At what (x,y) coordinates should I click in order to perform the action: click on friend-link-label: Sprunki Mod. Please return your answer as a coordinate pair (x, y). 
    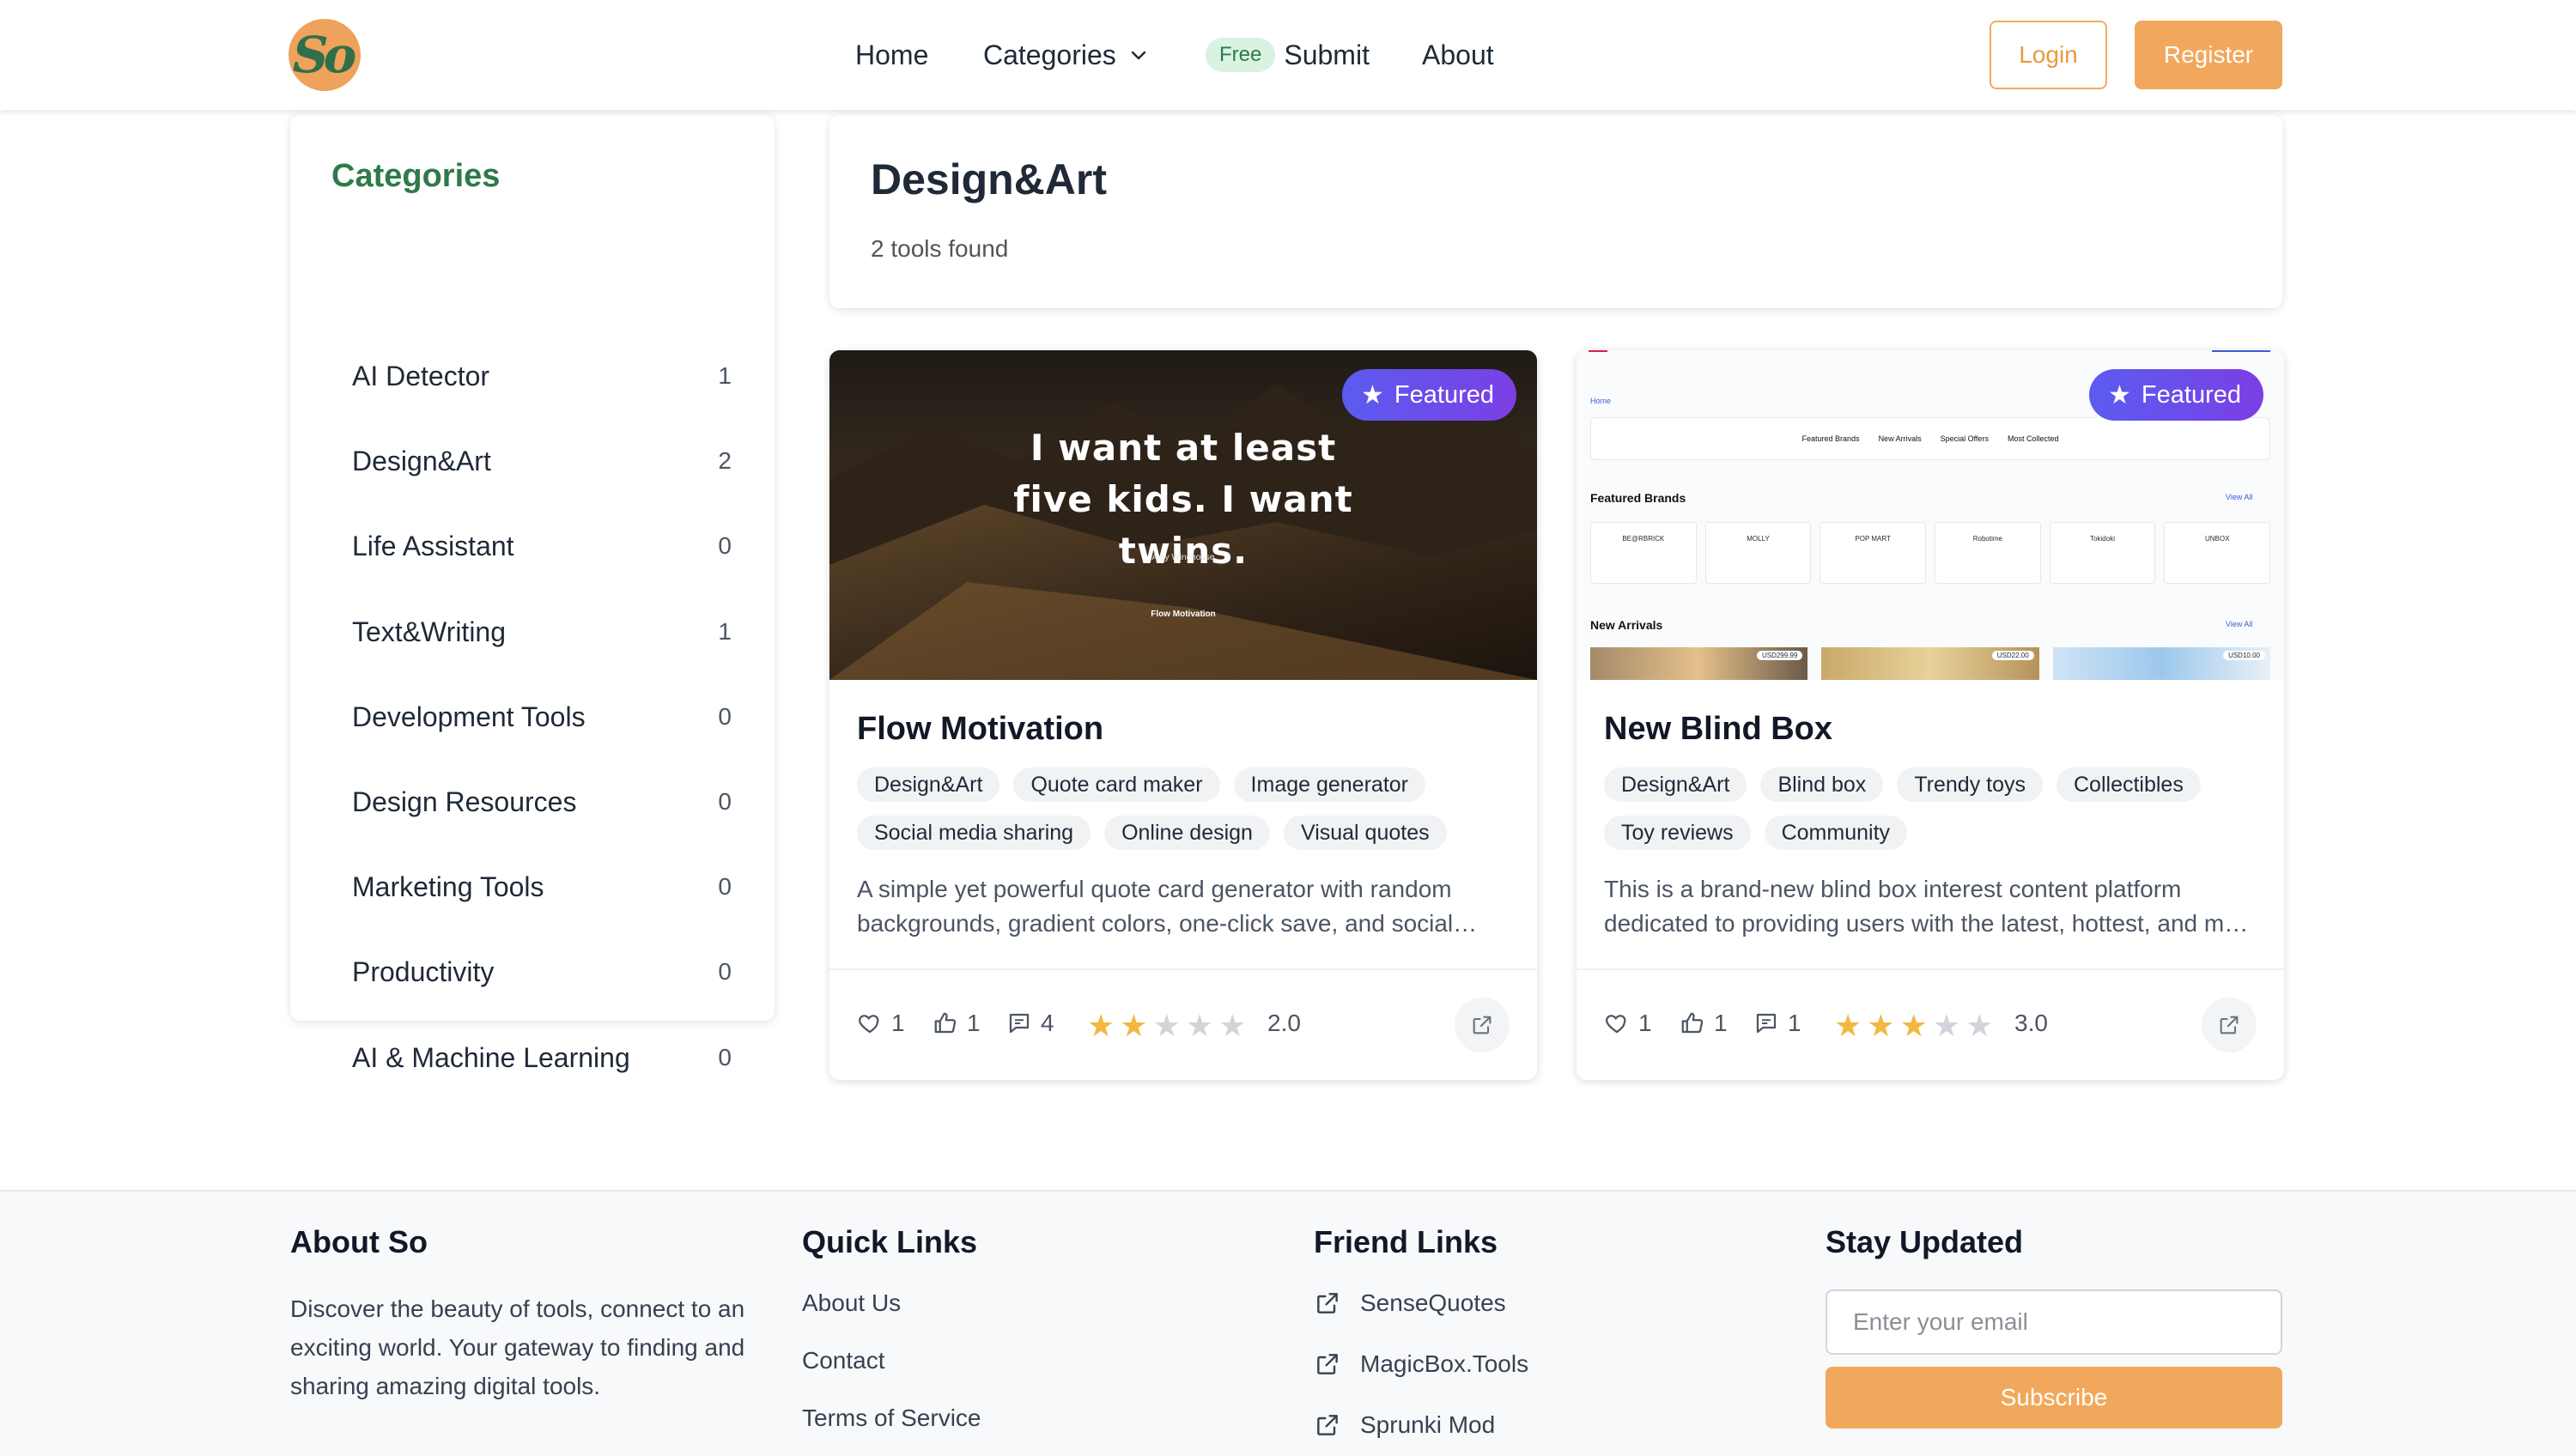
    Looking at the image, I should click on (1428, 1424).